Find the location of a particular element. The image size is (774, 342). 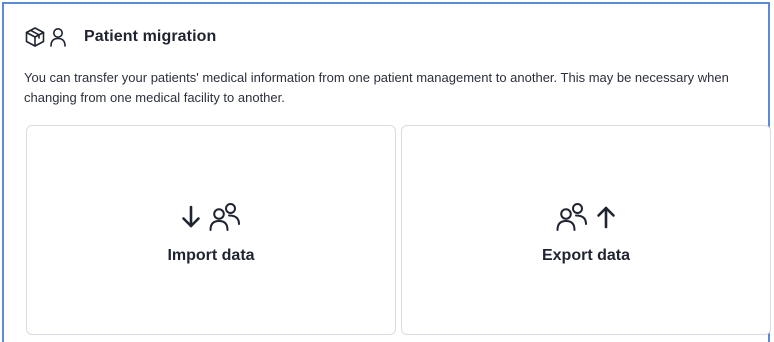

export-data-label: Export data is located at coordinates (585, 255).